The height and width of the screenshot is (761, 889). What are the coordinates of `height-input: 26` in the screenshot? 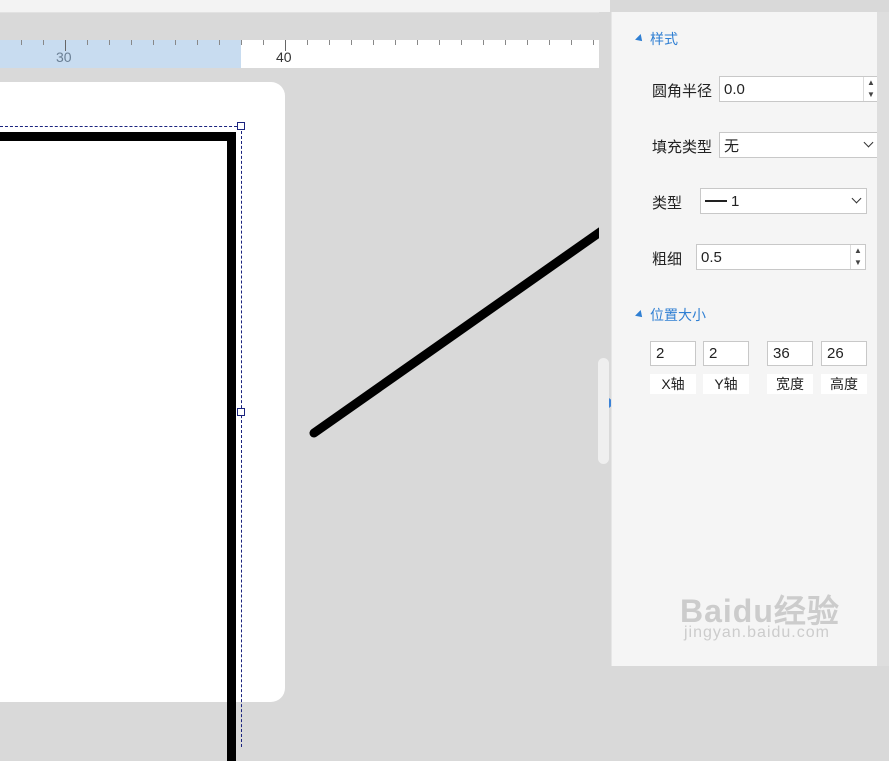 It's located at (844, 353).